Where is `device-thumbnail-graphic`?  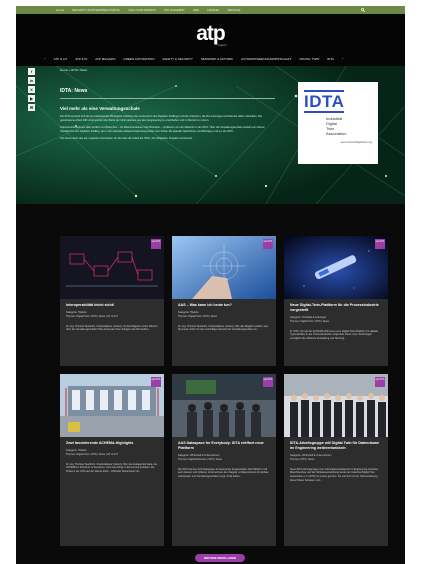
device-thumbnail-graphic is located at coordinates (336, 267).